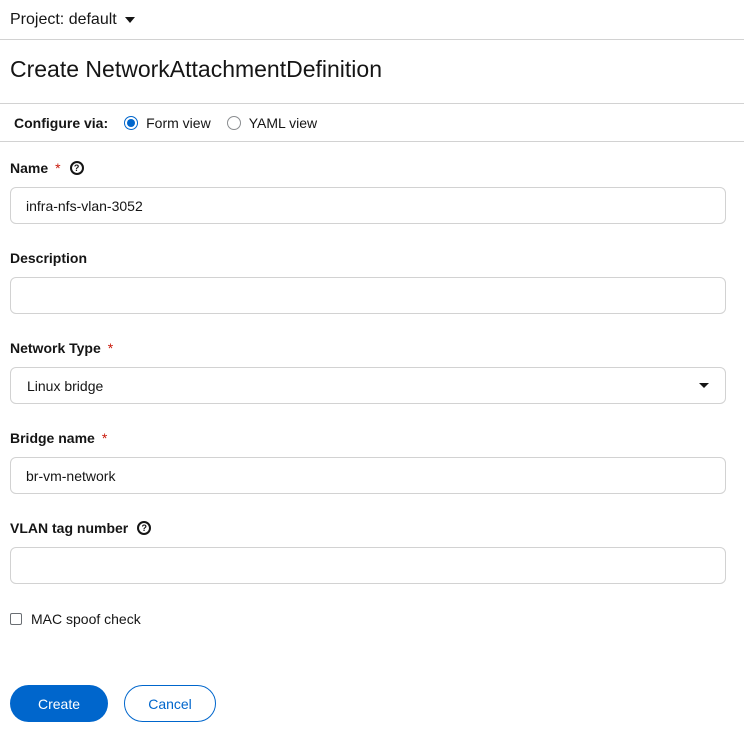 The height and width of the screenshot is (735, 744). I want to click on name-input, so click(368, 205).